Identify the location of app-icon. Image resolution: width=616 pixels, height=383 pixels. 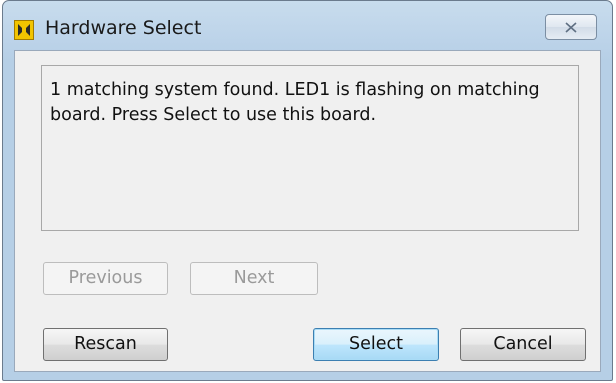
(24, 30).